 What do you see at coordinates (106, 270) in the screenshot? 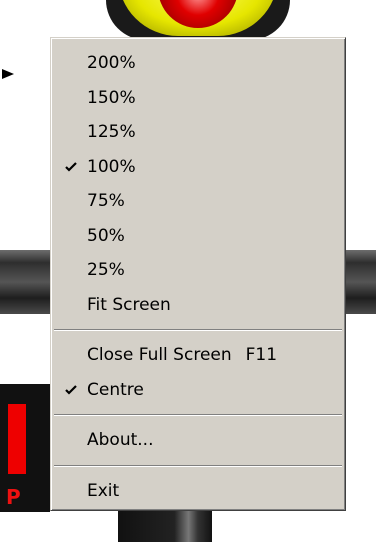
I see `menu-item-label: 25%` at bounding box center [106, 270].